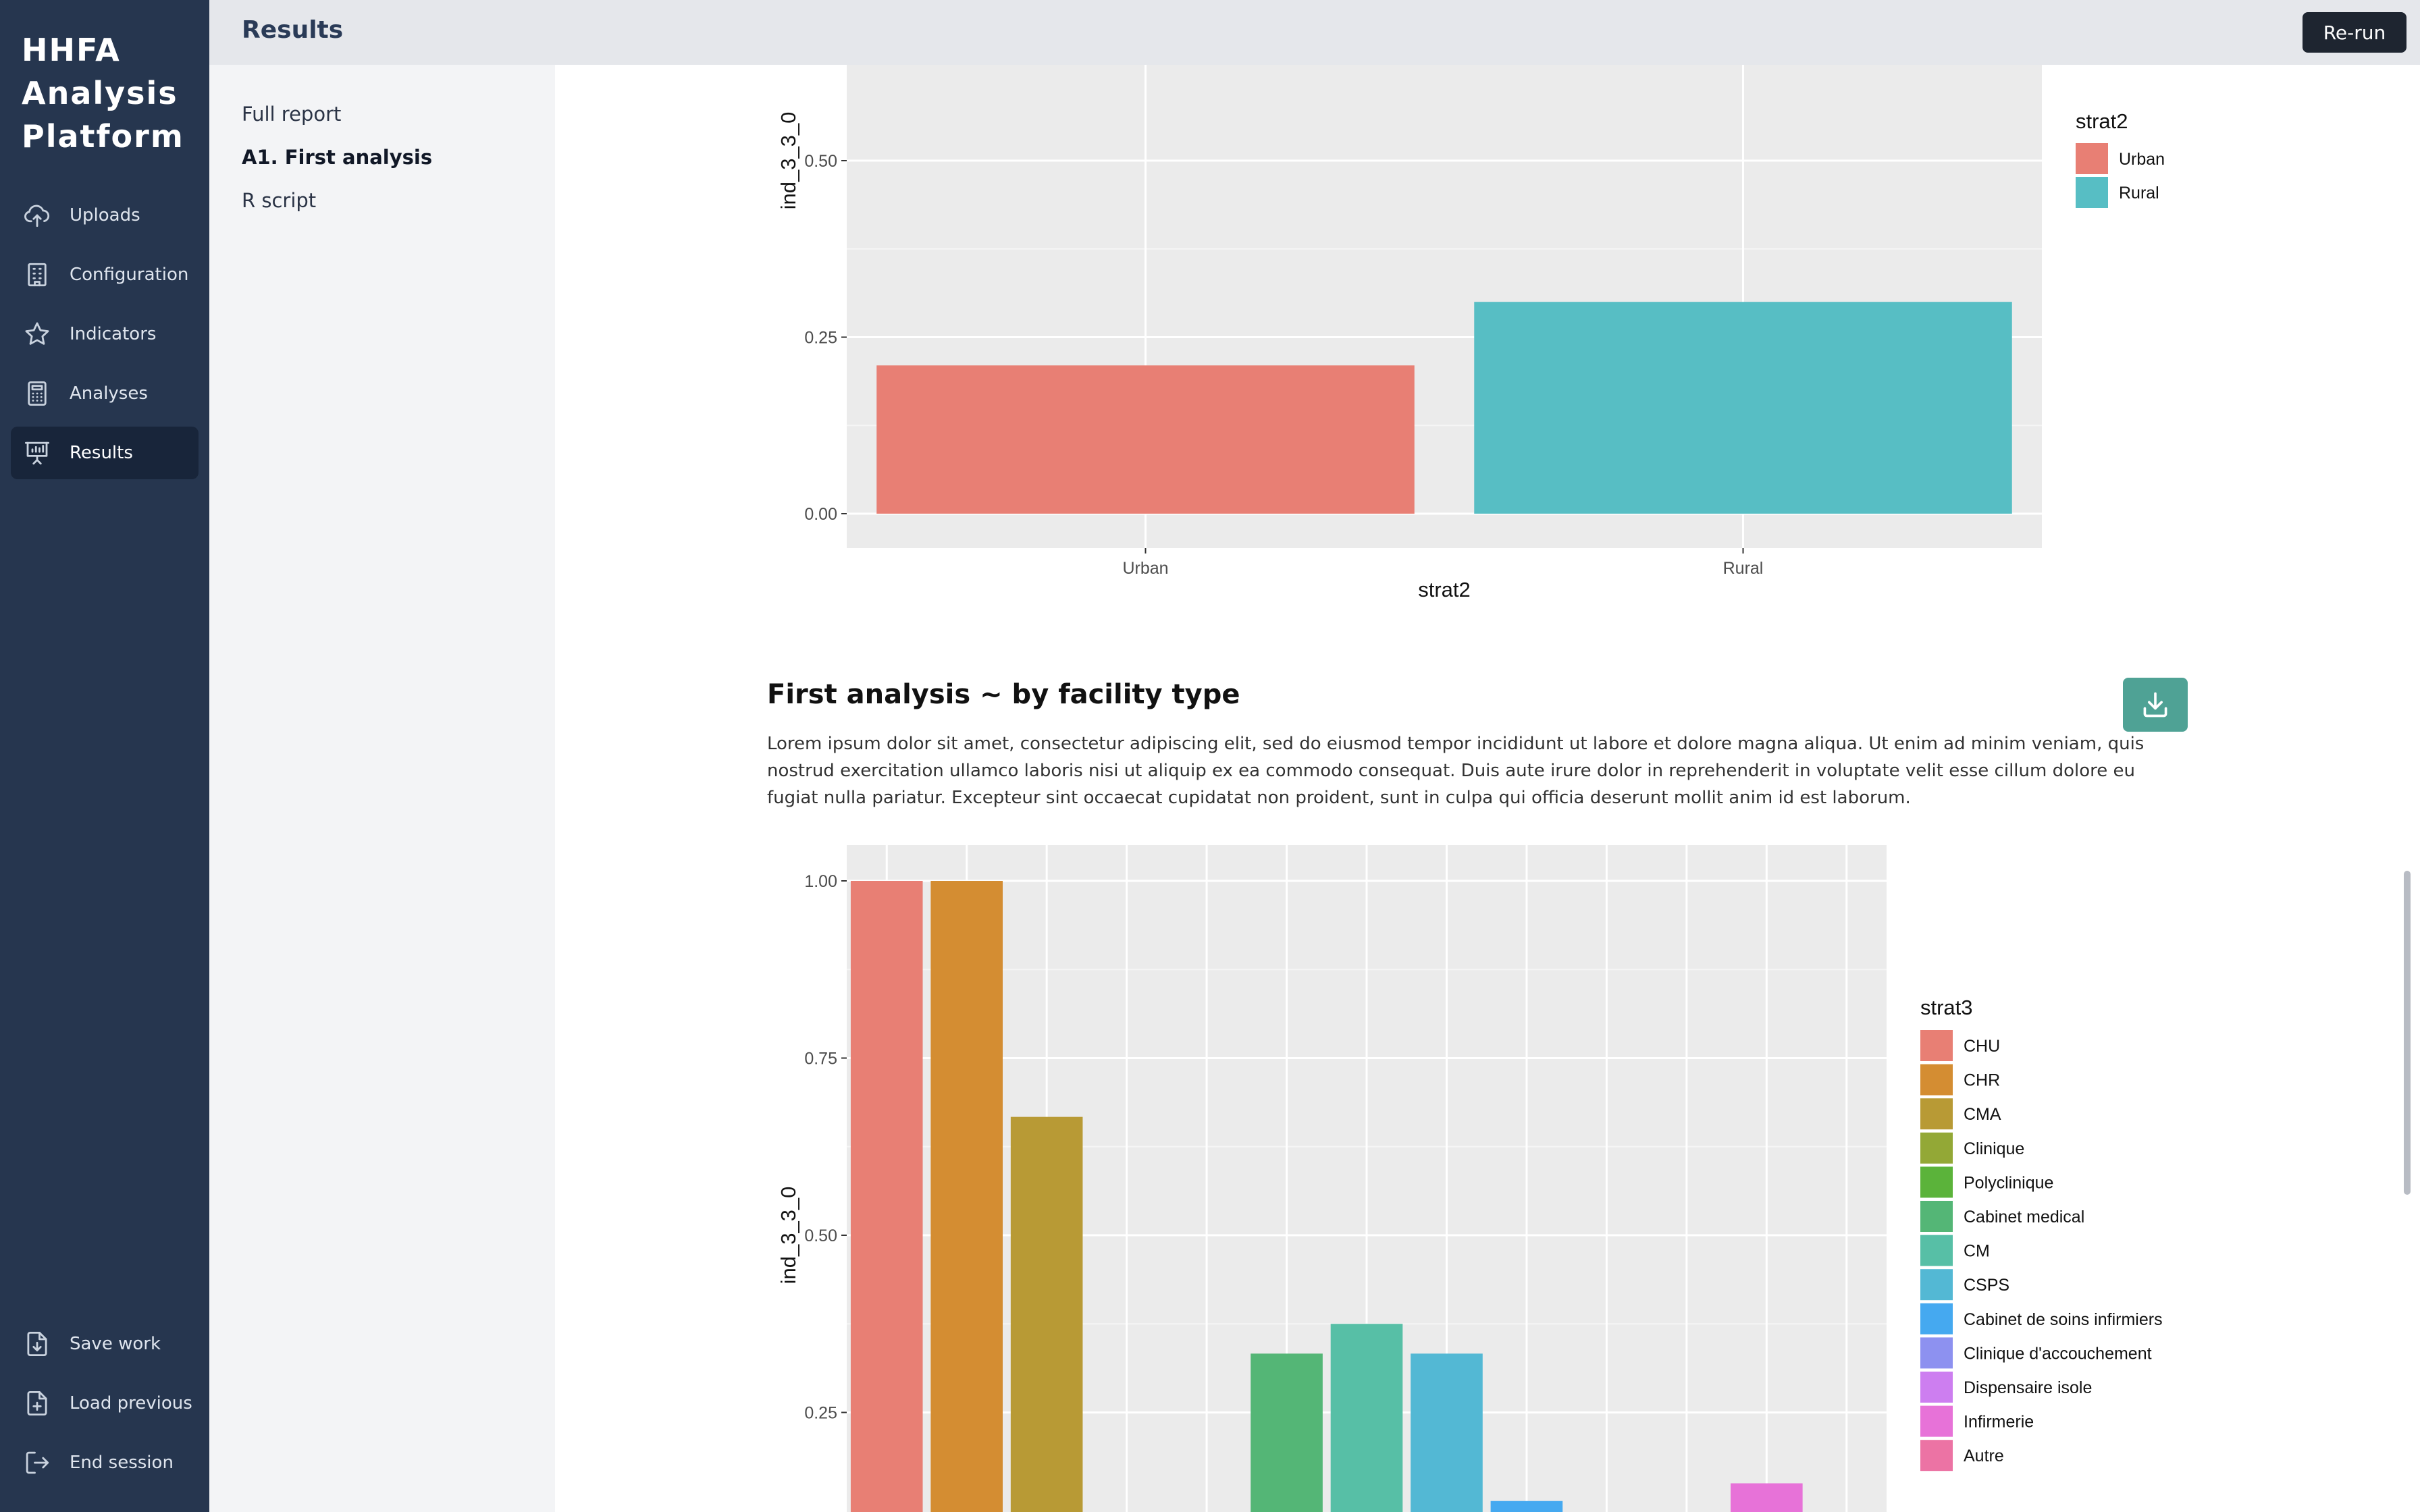 The image size is (2420, 1512). I want to click on star-icon, so click(37, 333).